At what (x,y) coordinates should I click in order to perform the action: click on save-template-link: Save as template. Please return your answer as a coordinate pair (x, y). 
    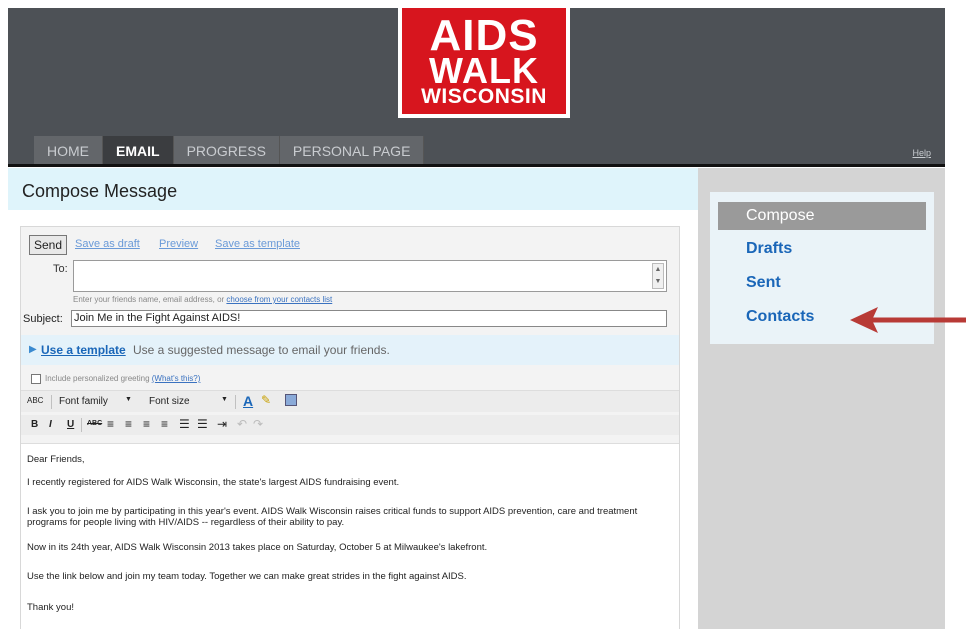
    Looking at the image, I should click on (257, 244).